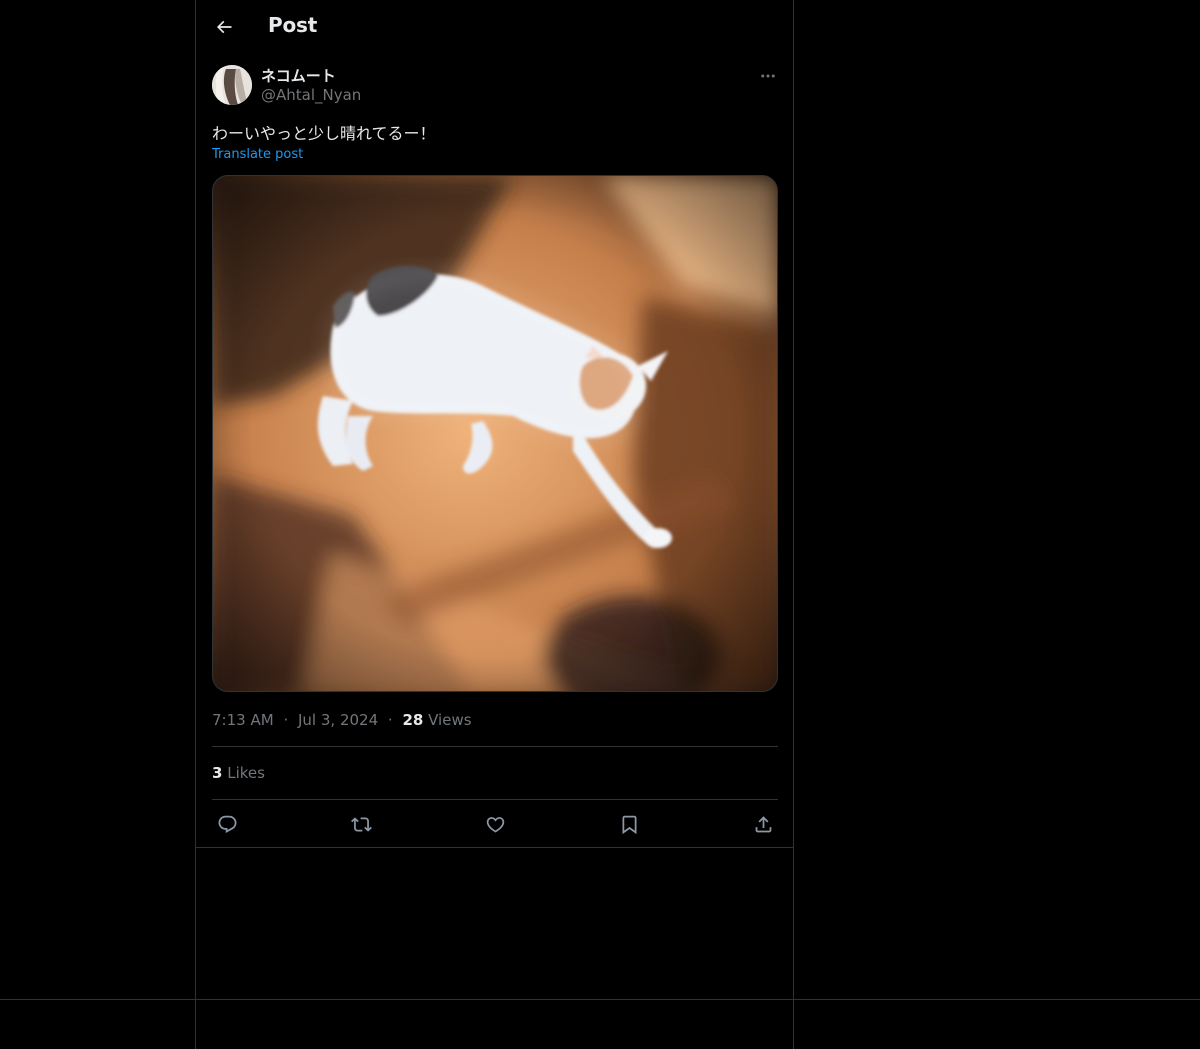 The image size is (1200, 1049). I want to click on bookmark-icon, so click(629, 824).